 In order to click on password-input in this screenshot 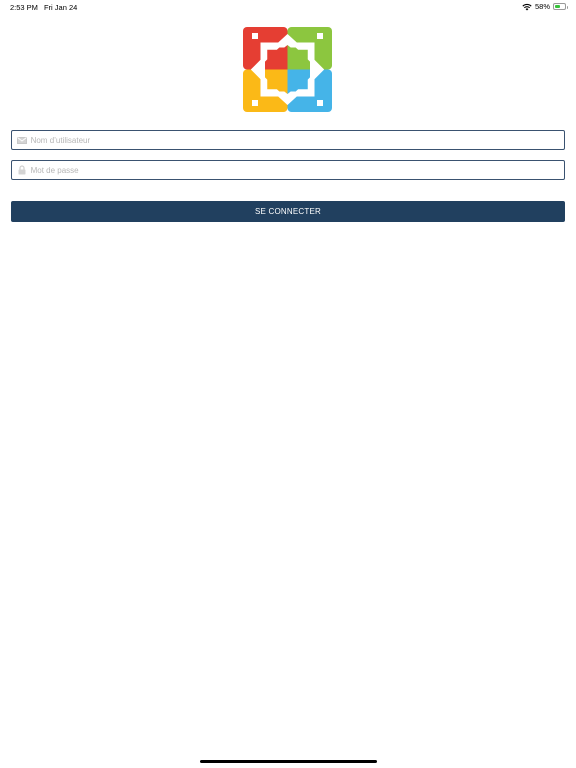, I will do `click(296, 170)`.